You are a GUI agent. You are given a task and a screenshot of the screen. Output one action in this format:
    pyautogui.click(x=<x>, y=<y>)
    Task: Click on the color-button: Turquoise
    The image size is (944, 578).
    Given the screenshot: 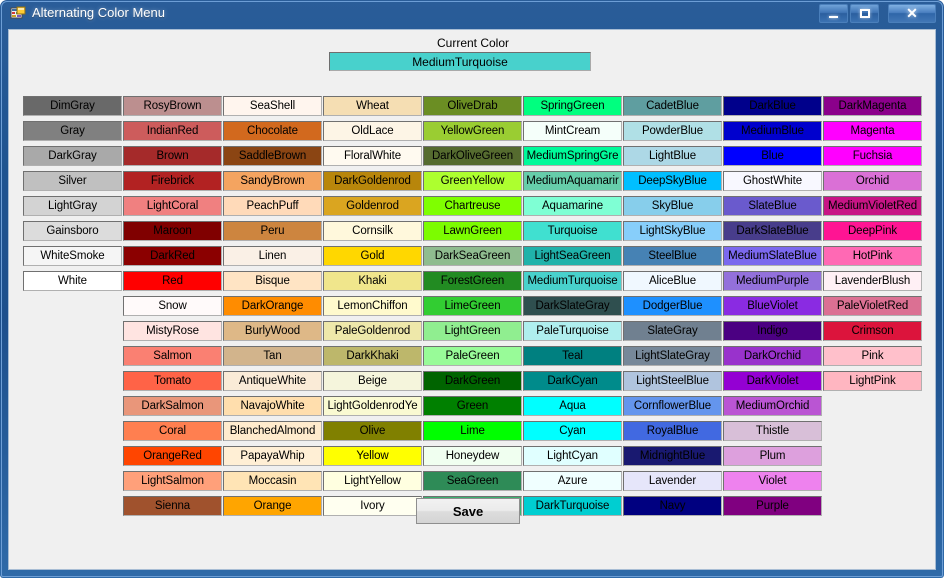 What is the action you would take?
    pyautogui.click(x=572, y=231)
    